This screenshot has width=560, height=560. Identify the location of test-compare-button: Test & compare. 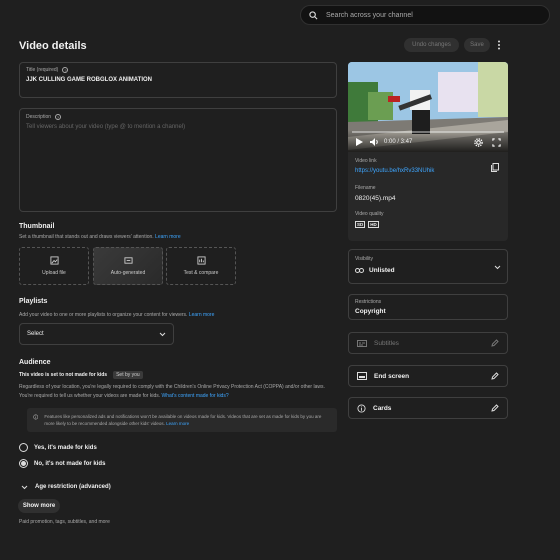
(201, 266).